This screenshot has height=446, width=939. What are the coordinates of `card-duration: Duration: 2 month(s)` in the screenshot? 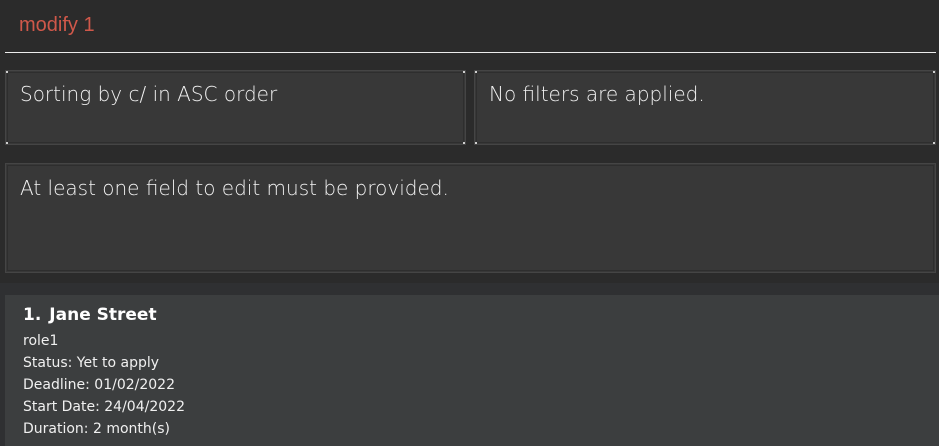 It's located at (96, 429).